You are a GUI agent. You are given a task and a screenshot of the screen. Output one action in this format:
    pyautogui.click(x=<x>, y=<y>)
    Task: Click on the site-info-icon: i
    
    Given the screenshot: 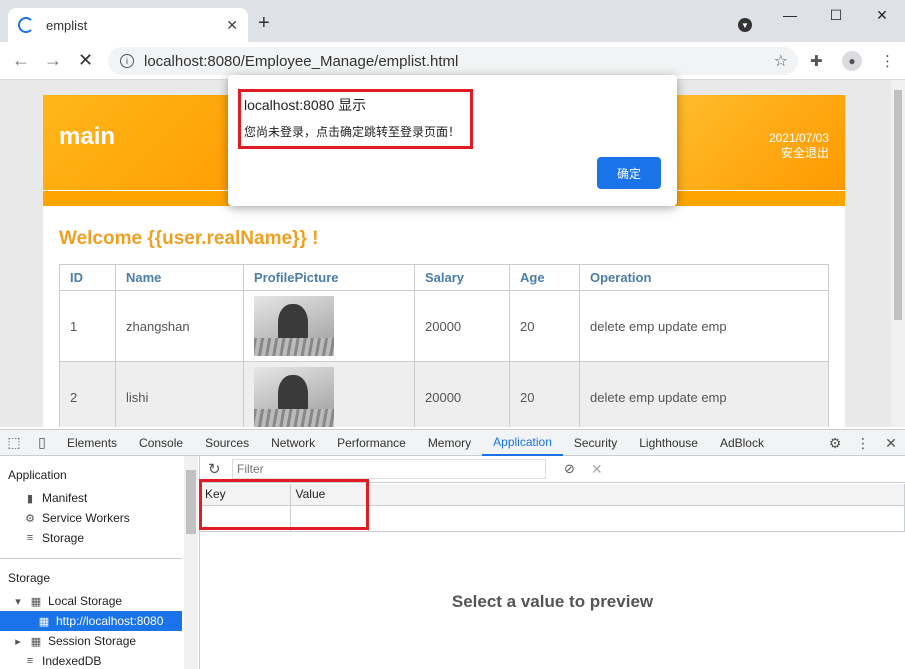 What is the action you would take?
    pyautogui.click(x=127, y=61)
    